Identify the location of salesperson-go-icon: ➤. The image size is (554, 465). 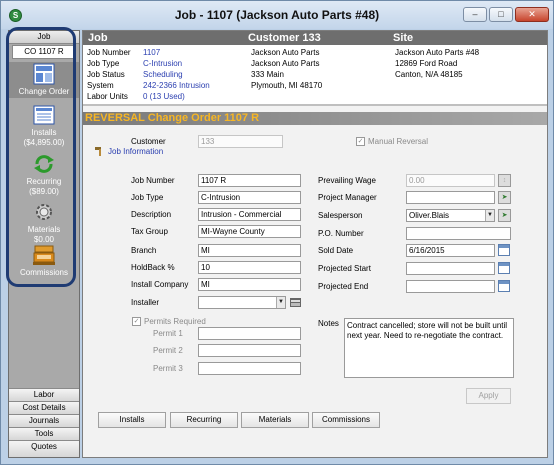
(504, 215).